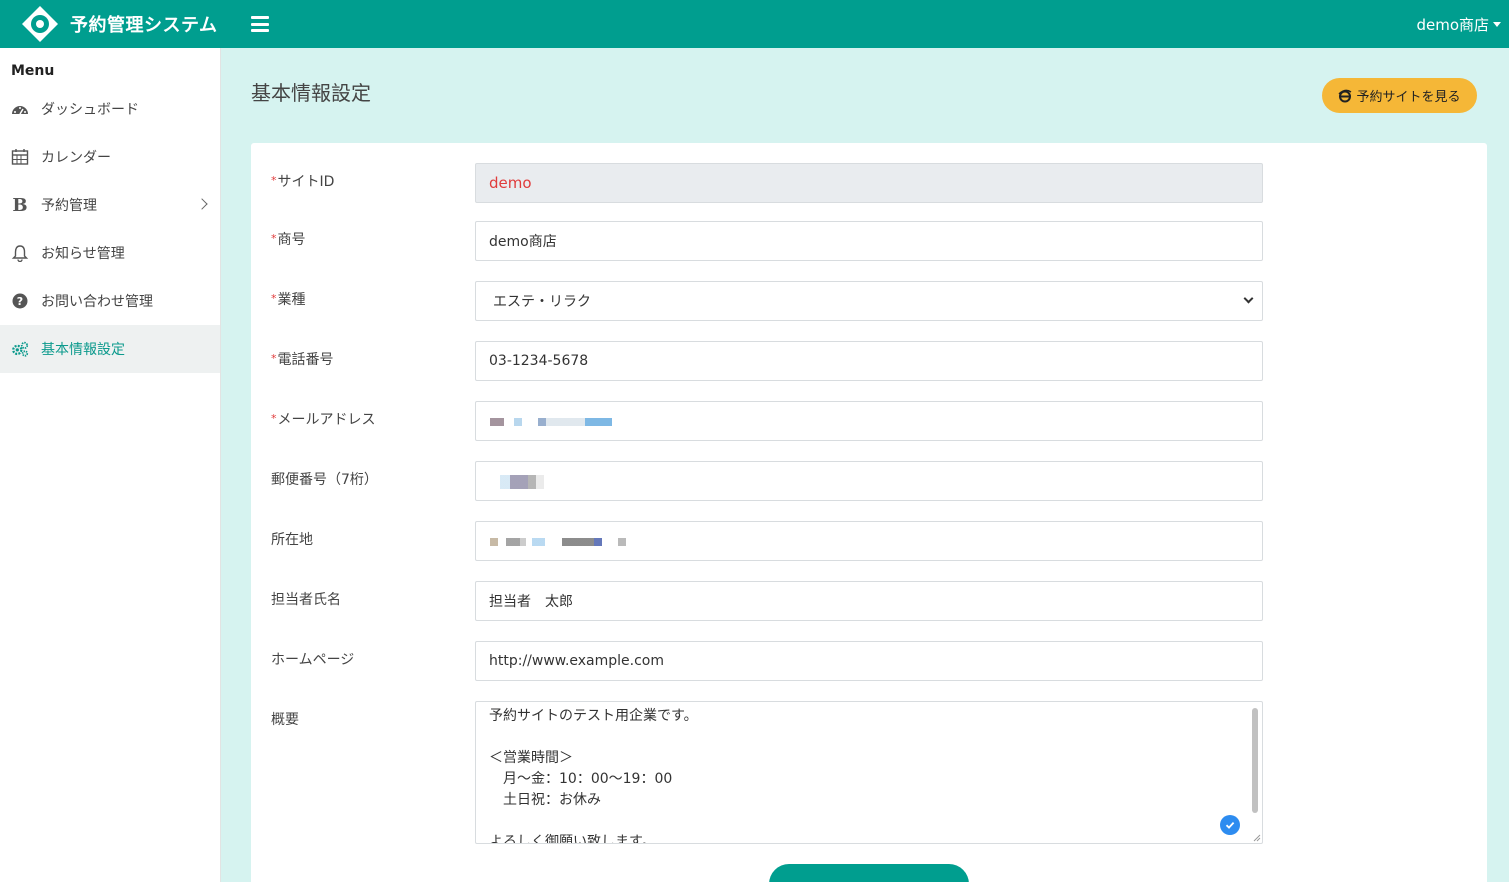  Describe the element at coordinates (202, 204) in the screenshot. I see `chevron-right-icon` at that location.